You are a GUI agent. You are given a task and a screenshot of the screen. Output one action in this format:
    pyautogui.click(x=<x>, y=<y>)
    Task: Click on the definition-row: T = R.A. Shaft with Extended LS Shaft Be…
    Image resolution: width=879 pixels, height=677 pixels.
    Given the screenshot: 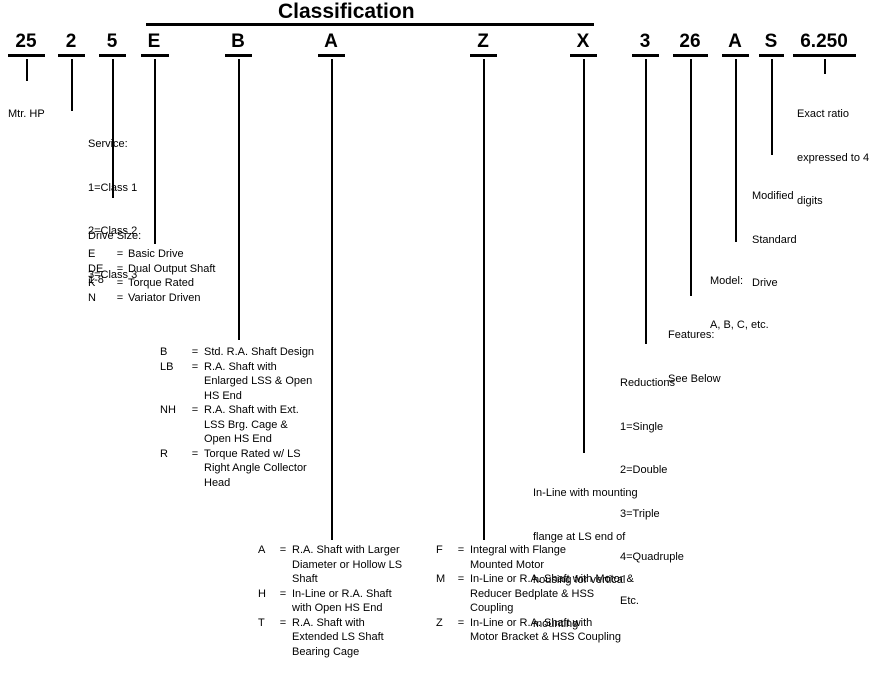 What is the action you would take?
    pyautogui.click(x=340, y=638)
    